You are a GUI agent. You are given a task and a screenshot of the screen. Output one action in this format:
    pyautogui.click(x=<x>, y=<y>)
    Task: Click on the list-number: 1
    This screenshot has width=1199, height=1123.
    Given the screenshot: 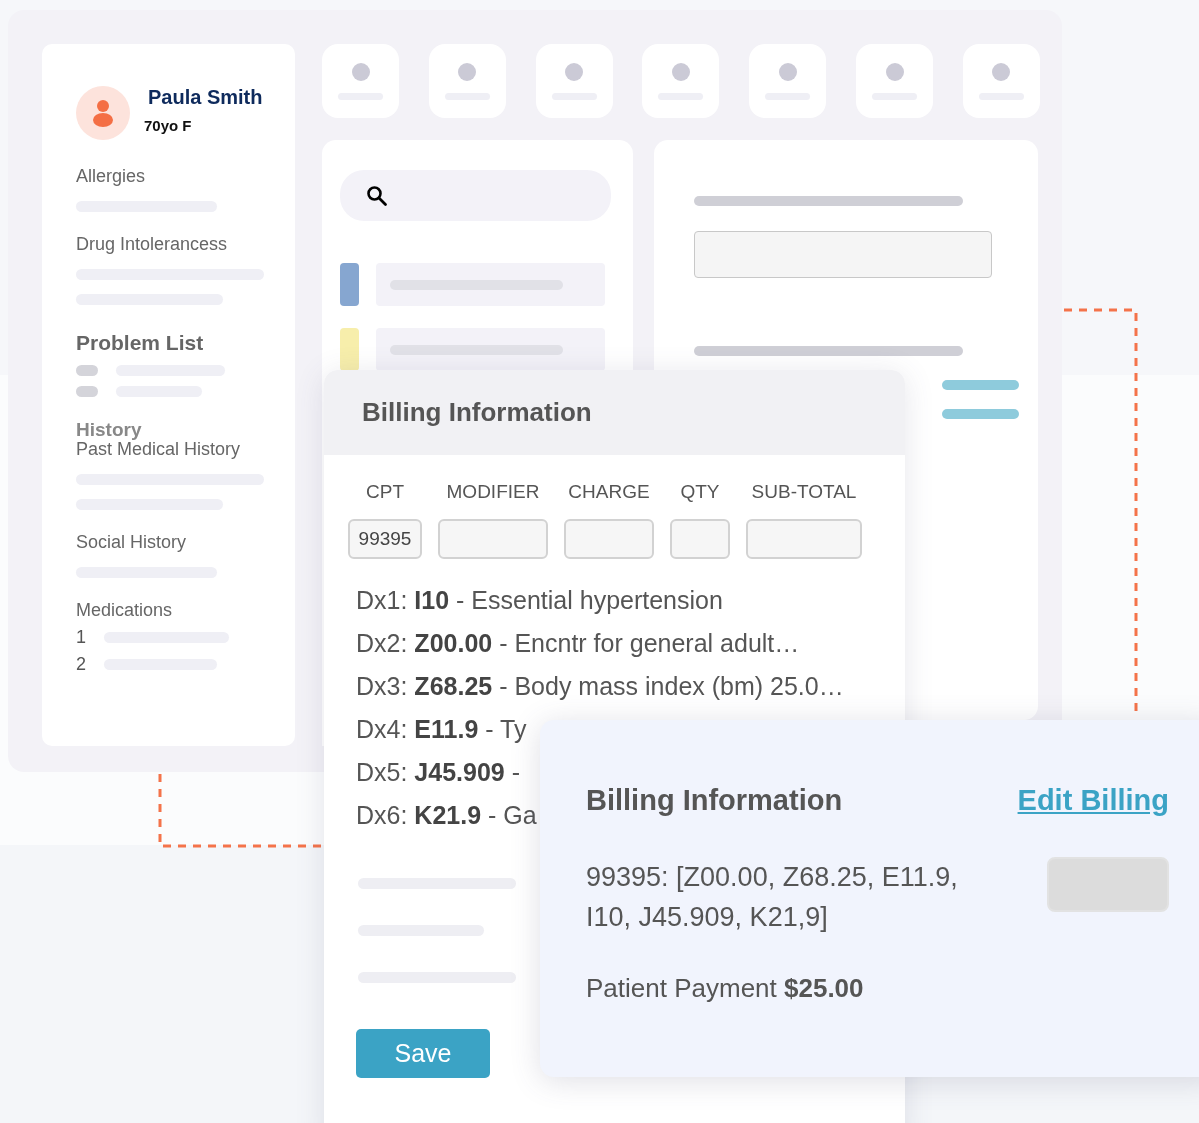 What is the action you would take?
    pyautogui.click(x=81, y=637)
    